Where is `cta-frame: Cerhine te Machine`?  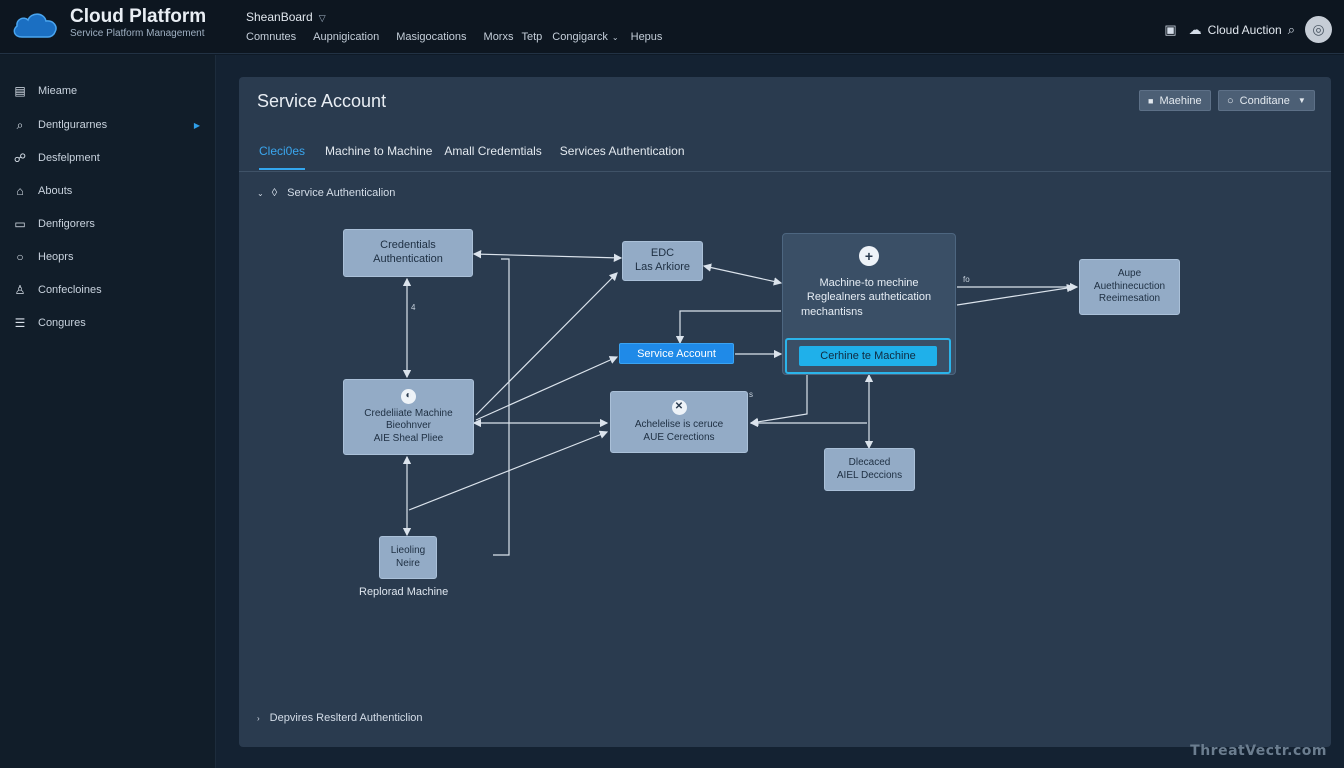
cta-frame: Cerhine te Machine is located at coordinates (868, 356).